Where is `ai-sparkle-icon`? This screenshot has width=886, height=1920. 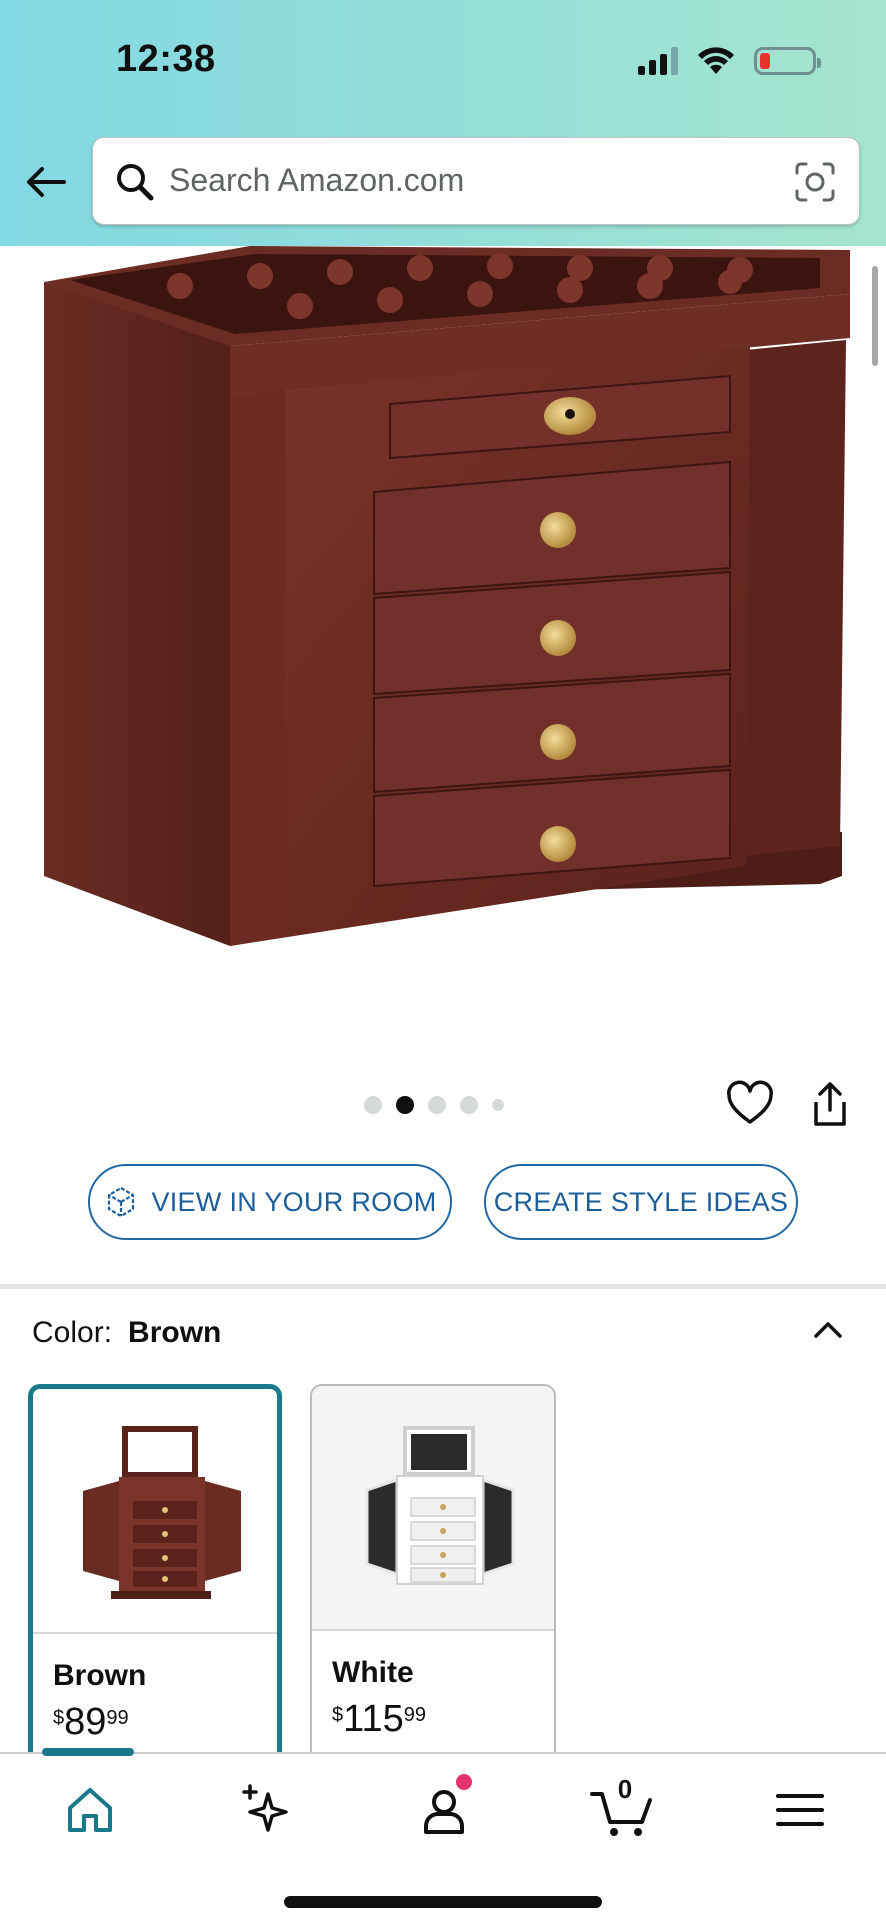 ai-sparkle-icon is located at coordinates (266, 1810).